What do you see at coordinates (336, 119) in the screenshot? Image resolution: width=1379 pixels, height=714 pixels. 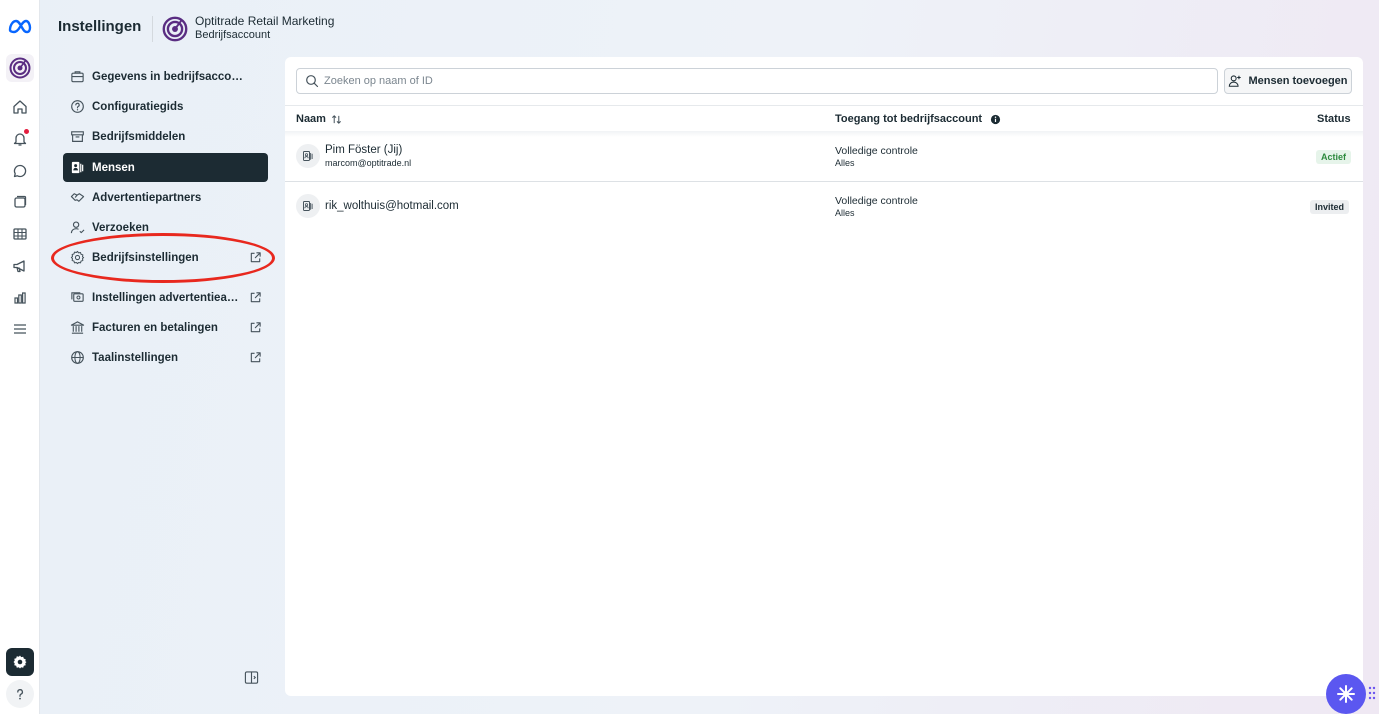 I see `sort-icon` at bounding box center [336, 119].